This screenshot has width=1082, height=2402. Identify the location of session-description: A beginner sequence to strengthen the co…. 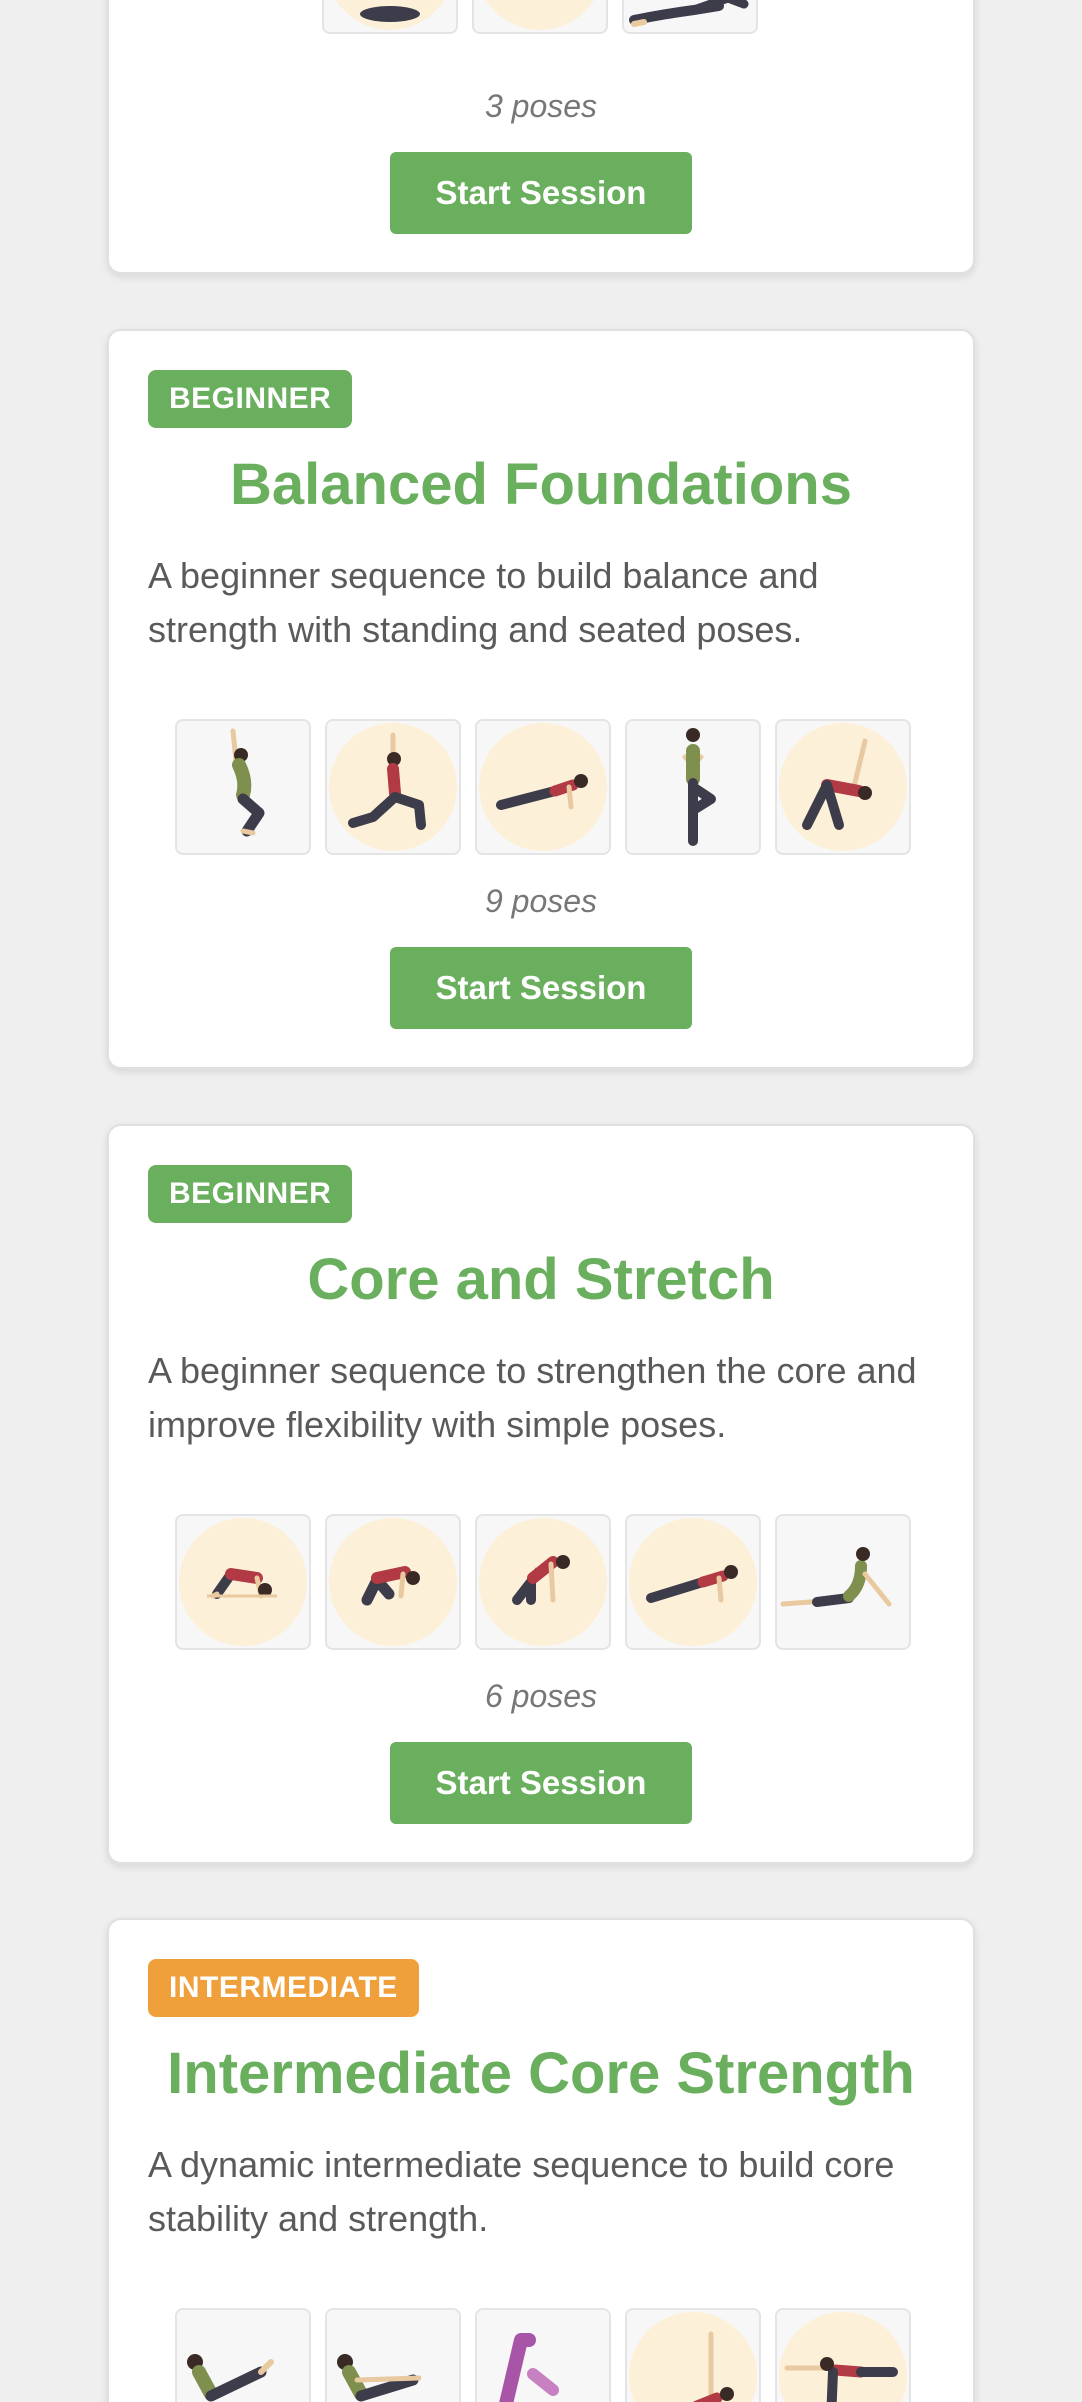
(532, 1397).